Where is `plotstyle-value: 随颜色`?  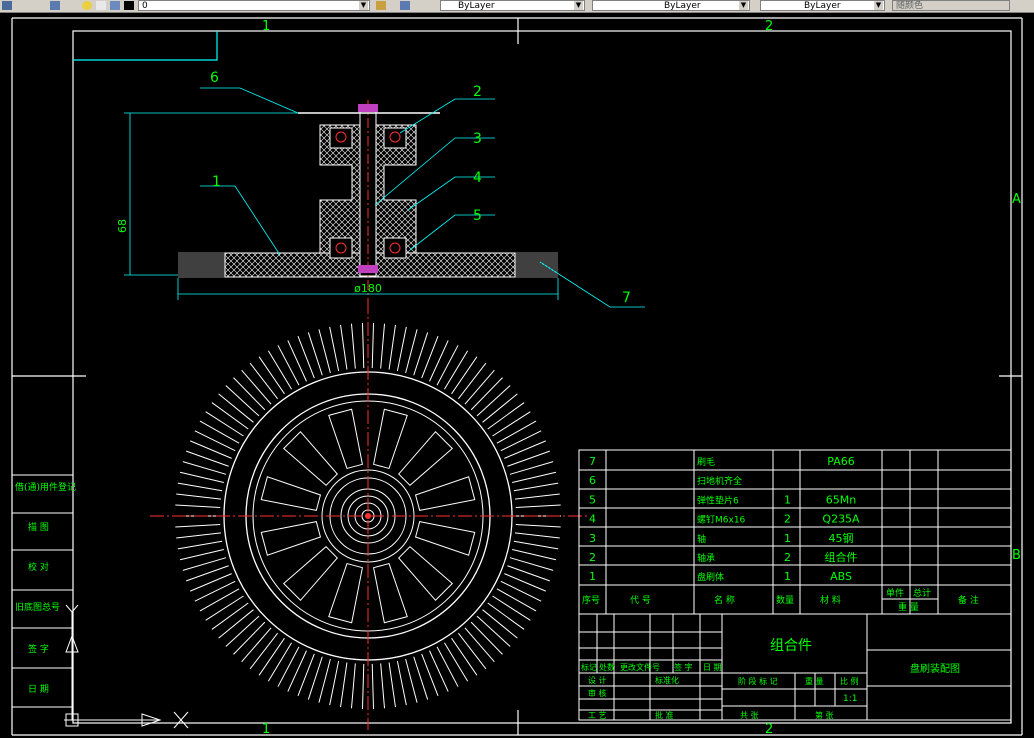 plotstyle-value: 随颜色 is located at coordinates (910, 6).